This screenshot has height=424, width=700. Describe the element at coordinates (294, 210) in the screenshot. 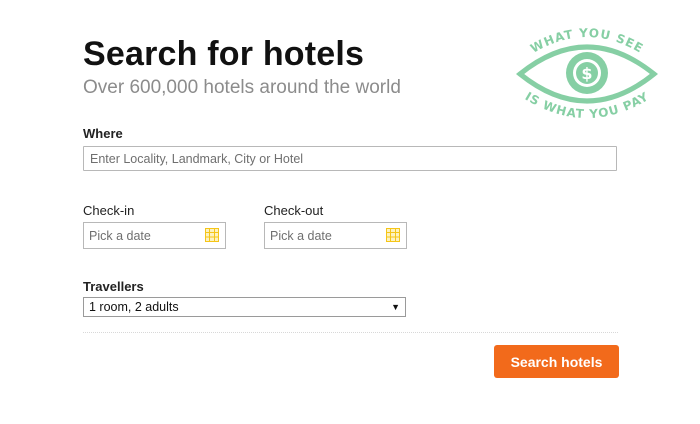

I see `checkout-label: Check-out` at that location.